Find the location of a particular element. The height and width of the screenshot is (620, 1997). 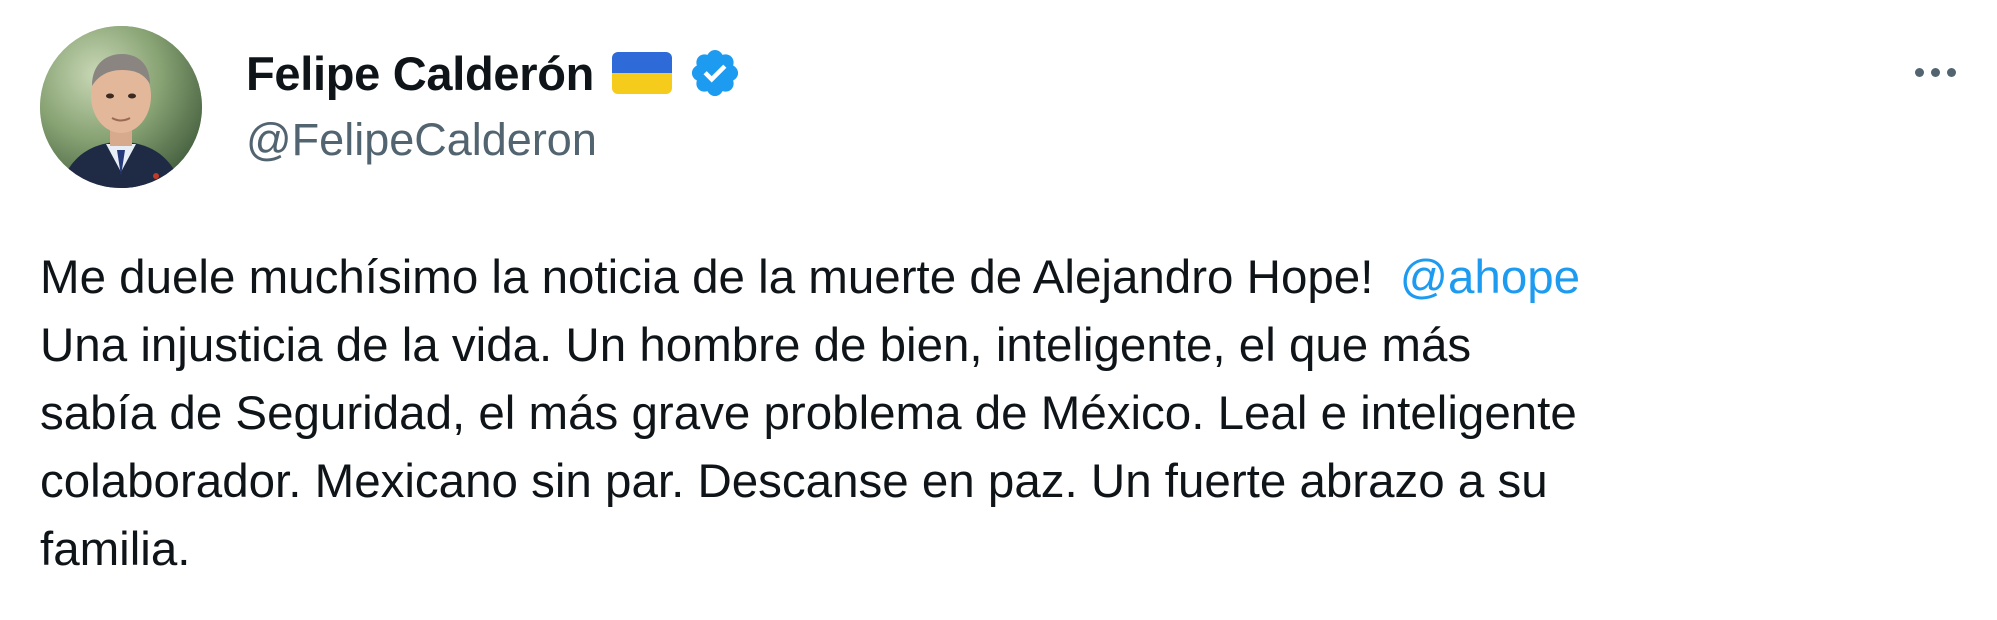

avatar is located at coordinates (121, 107).